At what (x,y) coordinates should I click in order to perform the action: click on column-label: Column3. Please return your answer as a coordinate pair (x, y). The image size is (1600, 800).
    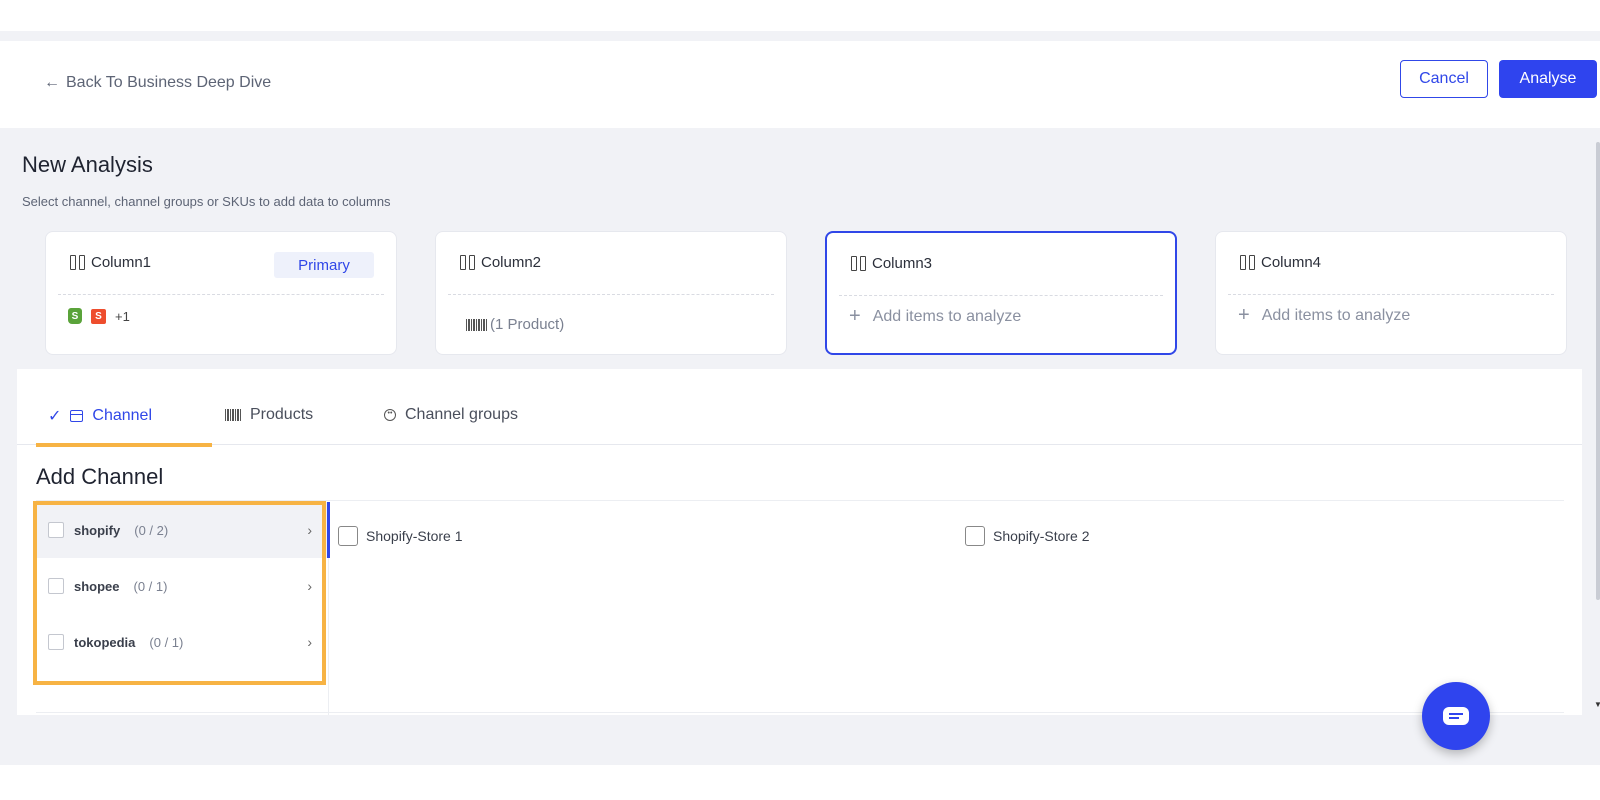
    Looking at the image, I should click on (902, 263).